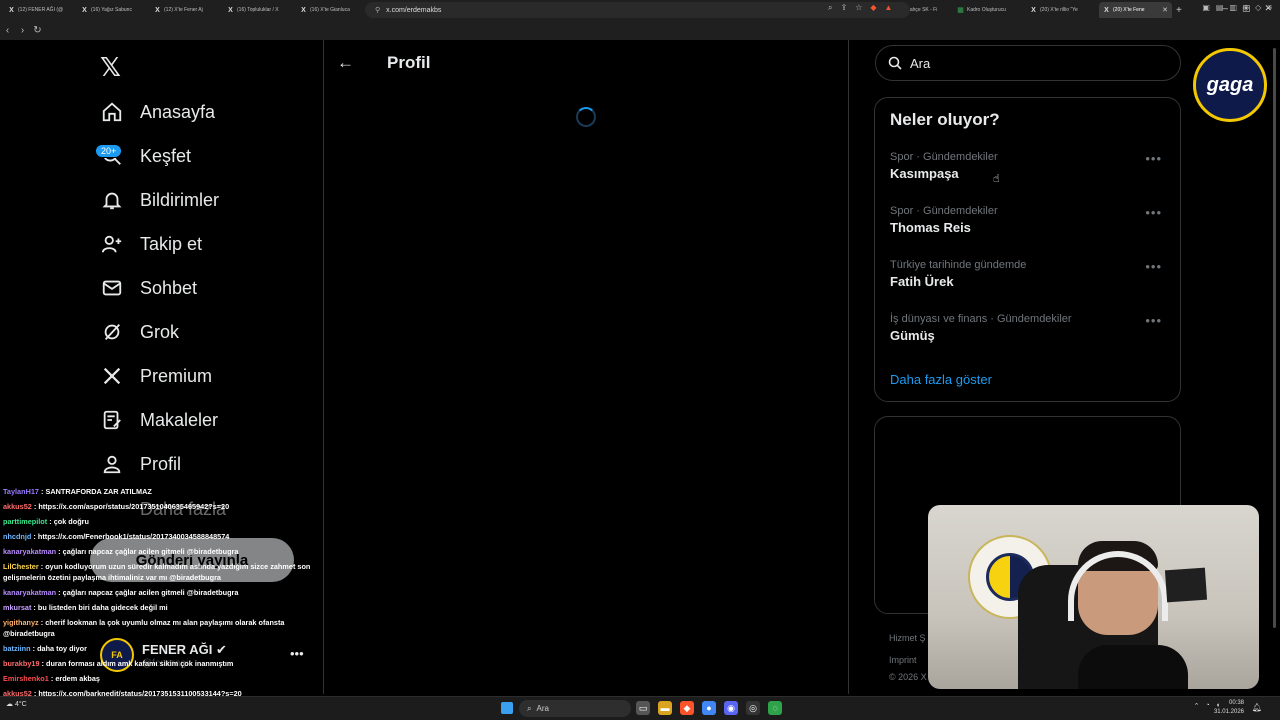 Image resolution: width=1280 pixels, height=720 pixels. I want to click on browser-tab-label: (16) Topluluklar / X, so click(258, 10).